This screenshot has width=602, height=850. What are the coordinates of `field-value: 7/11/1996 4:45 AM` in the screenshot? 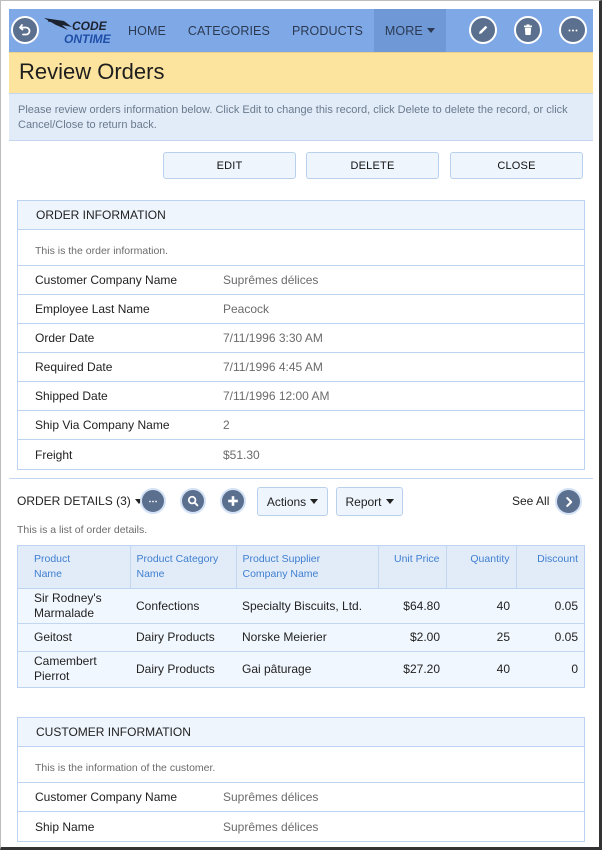 It's located at (273, 367).